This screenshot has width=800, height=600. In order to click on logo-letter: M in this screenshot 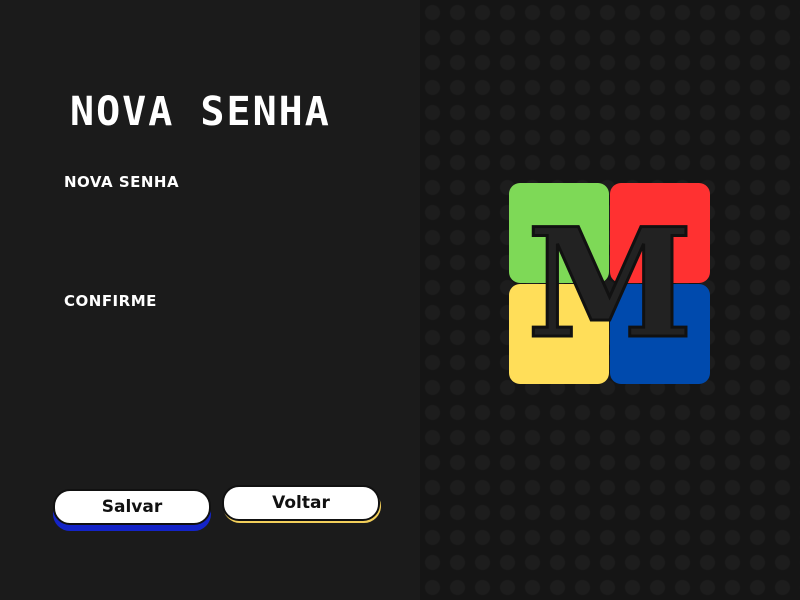, I will do `click(609, 284)`.